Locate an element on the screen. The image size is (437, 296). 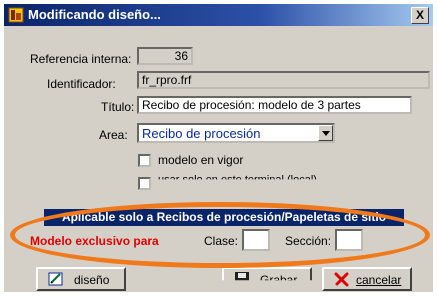
design-icon is located at coordinates (55, 279).